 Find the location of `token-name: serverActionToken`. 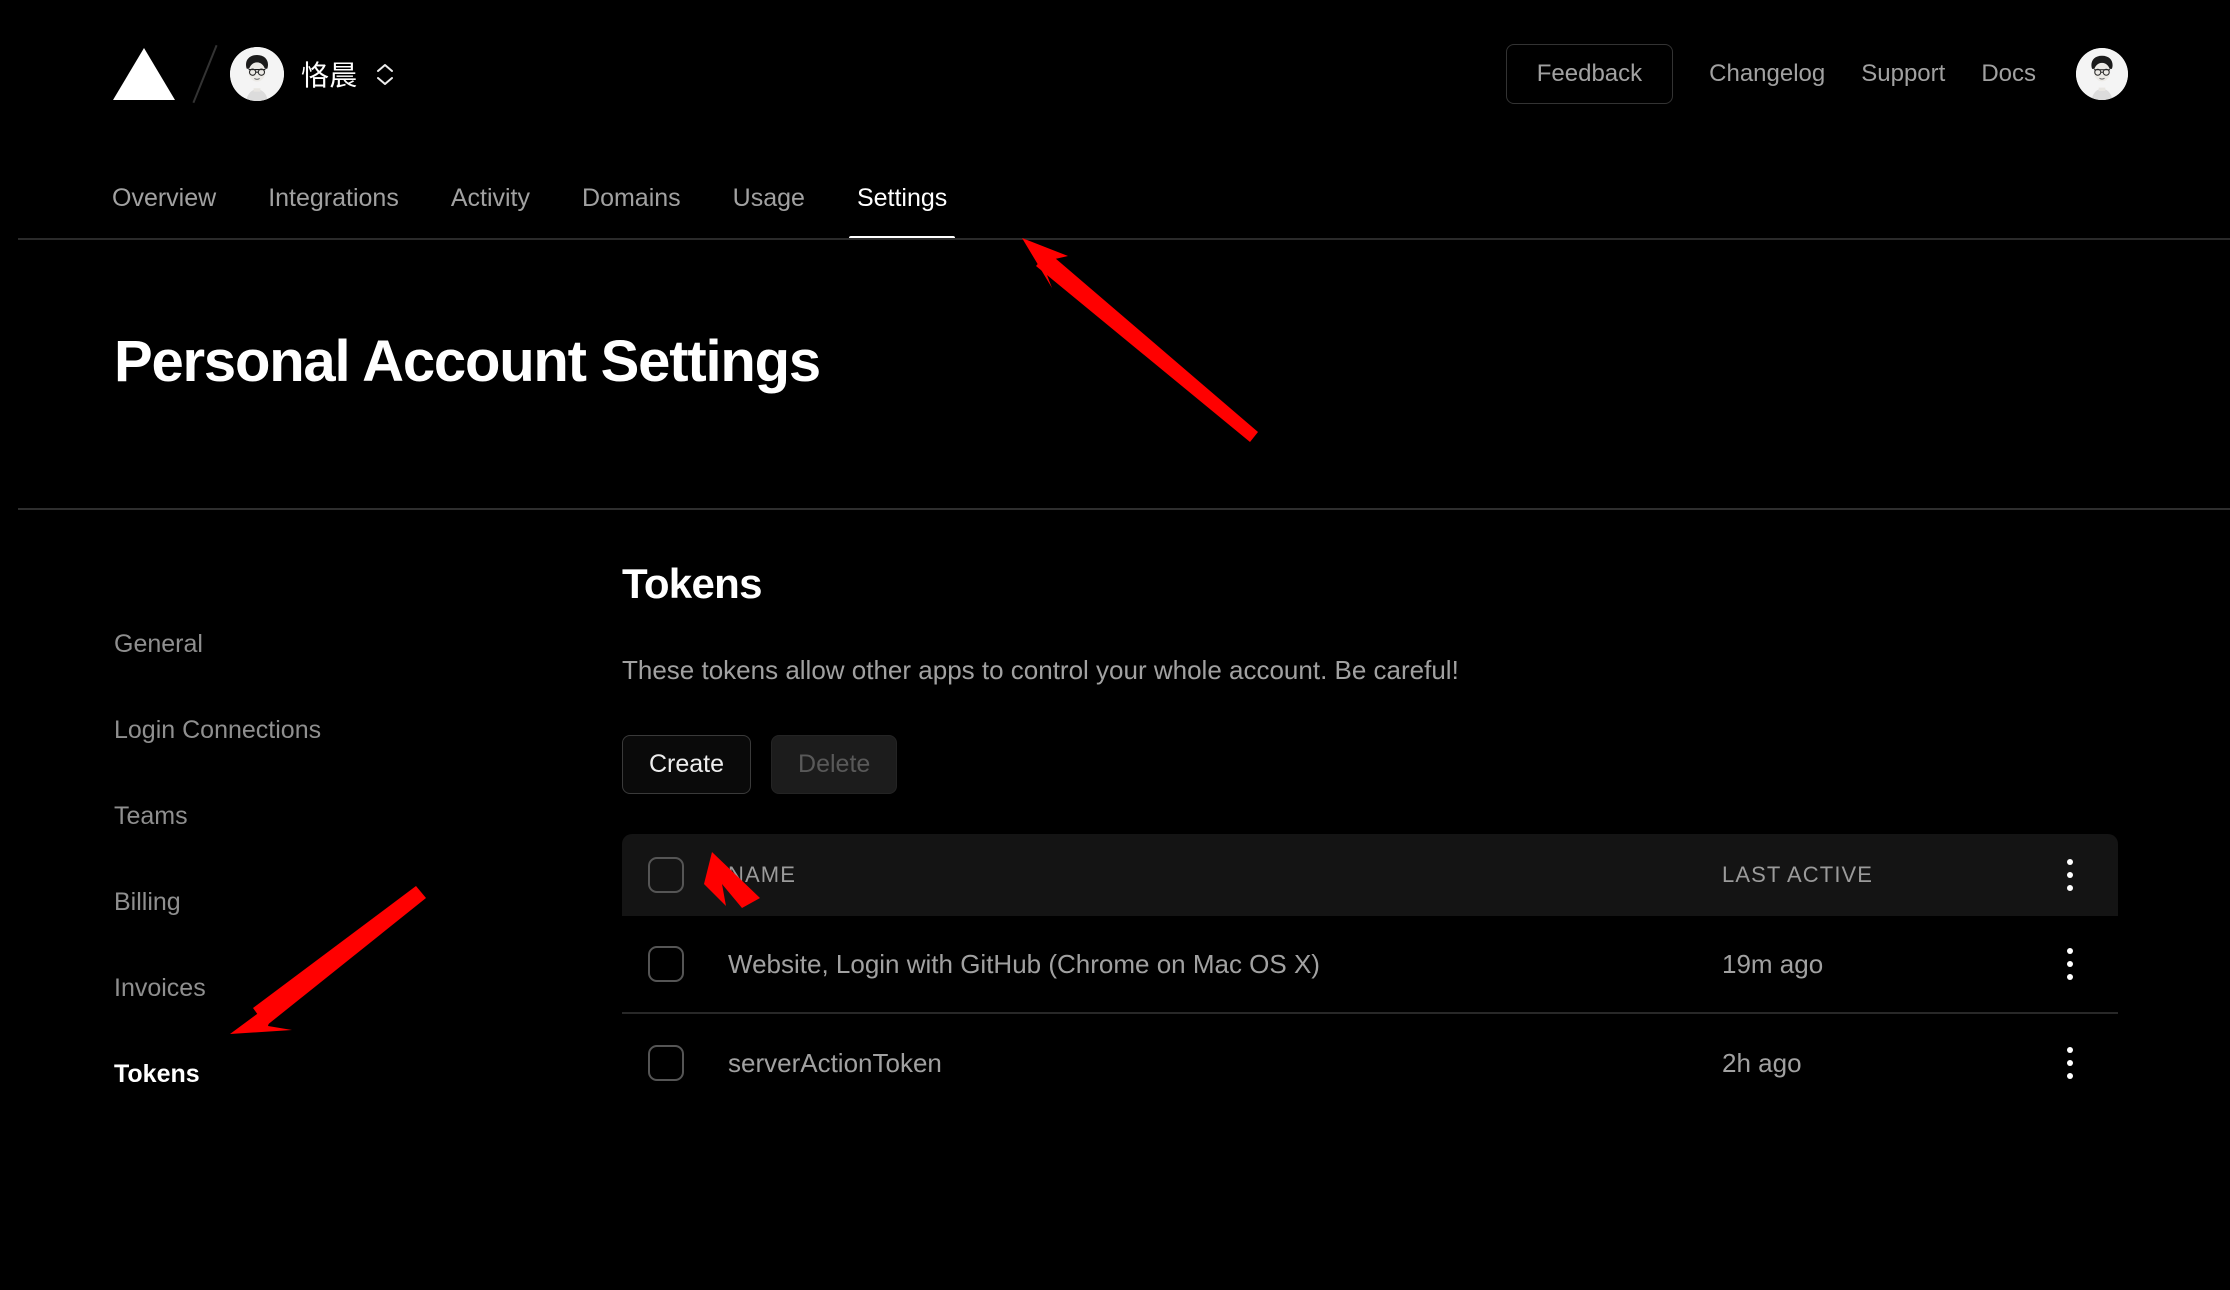

token-name: serverActionToken is located at coordinates (835, 1062).